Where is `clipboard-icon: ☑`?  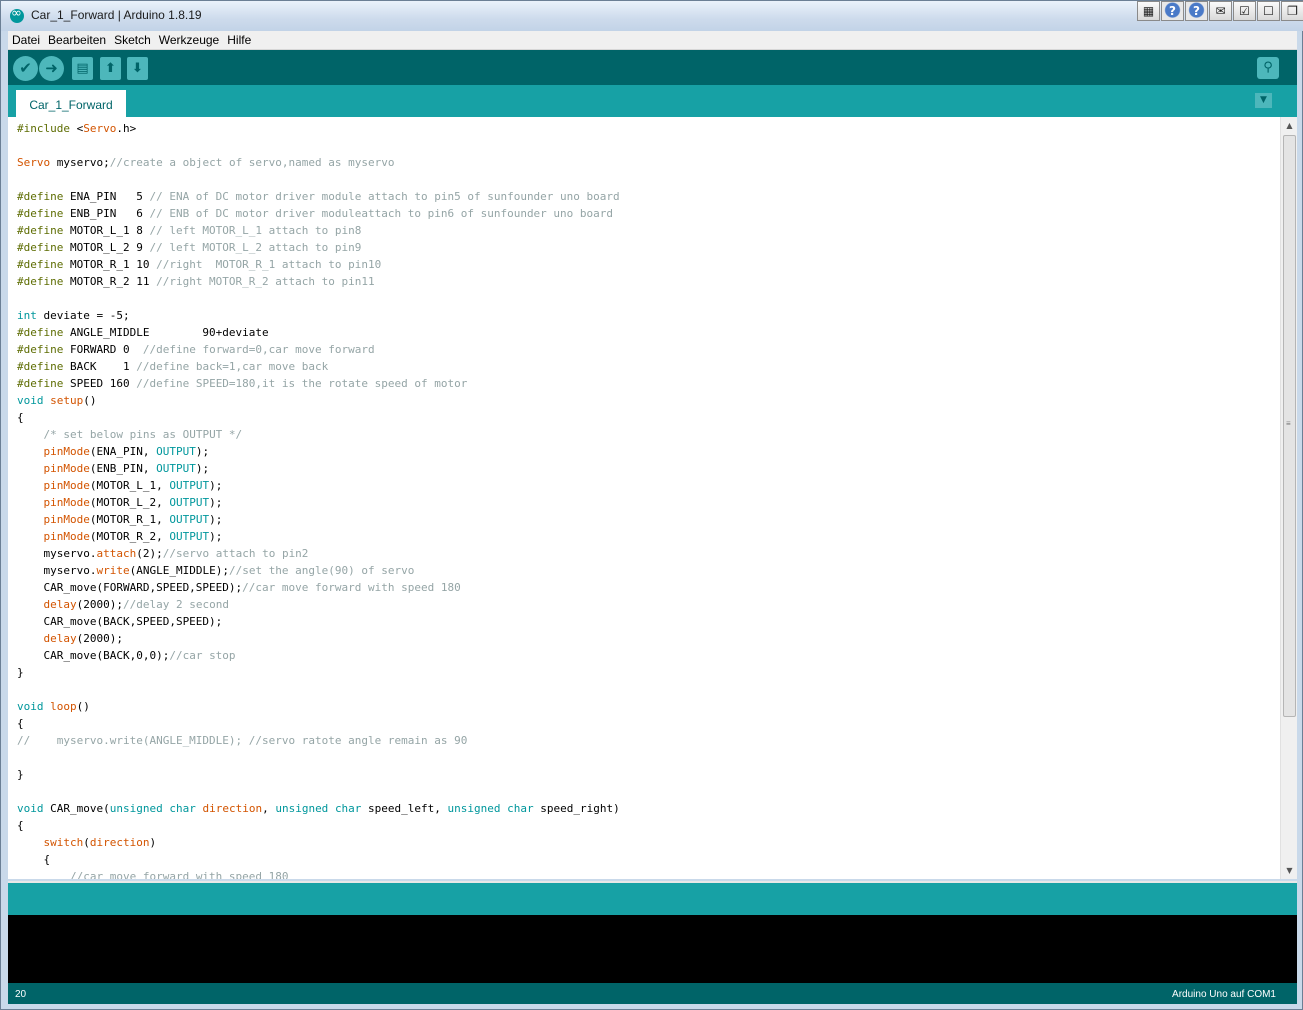 clipboard-icon: ☑ is located at coordinates (1244, 11).